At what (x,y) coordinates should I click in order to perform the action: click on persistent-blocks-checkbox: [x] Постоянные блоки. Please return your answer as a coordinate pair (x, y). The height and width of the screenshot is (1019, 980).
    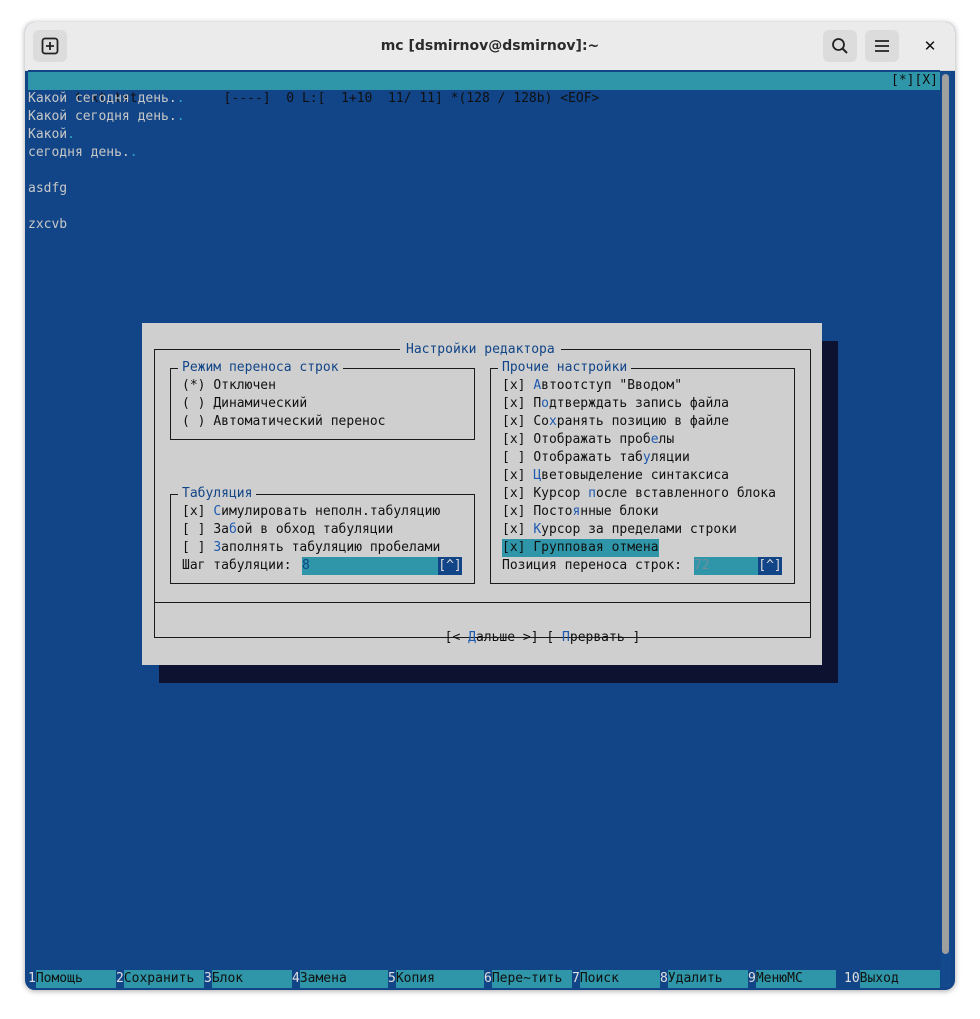
    Looking at the image, I should click on (580, 512).